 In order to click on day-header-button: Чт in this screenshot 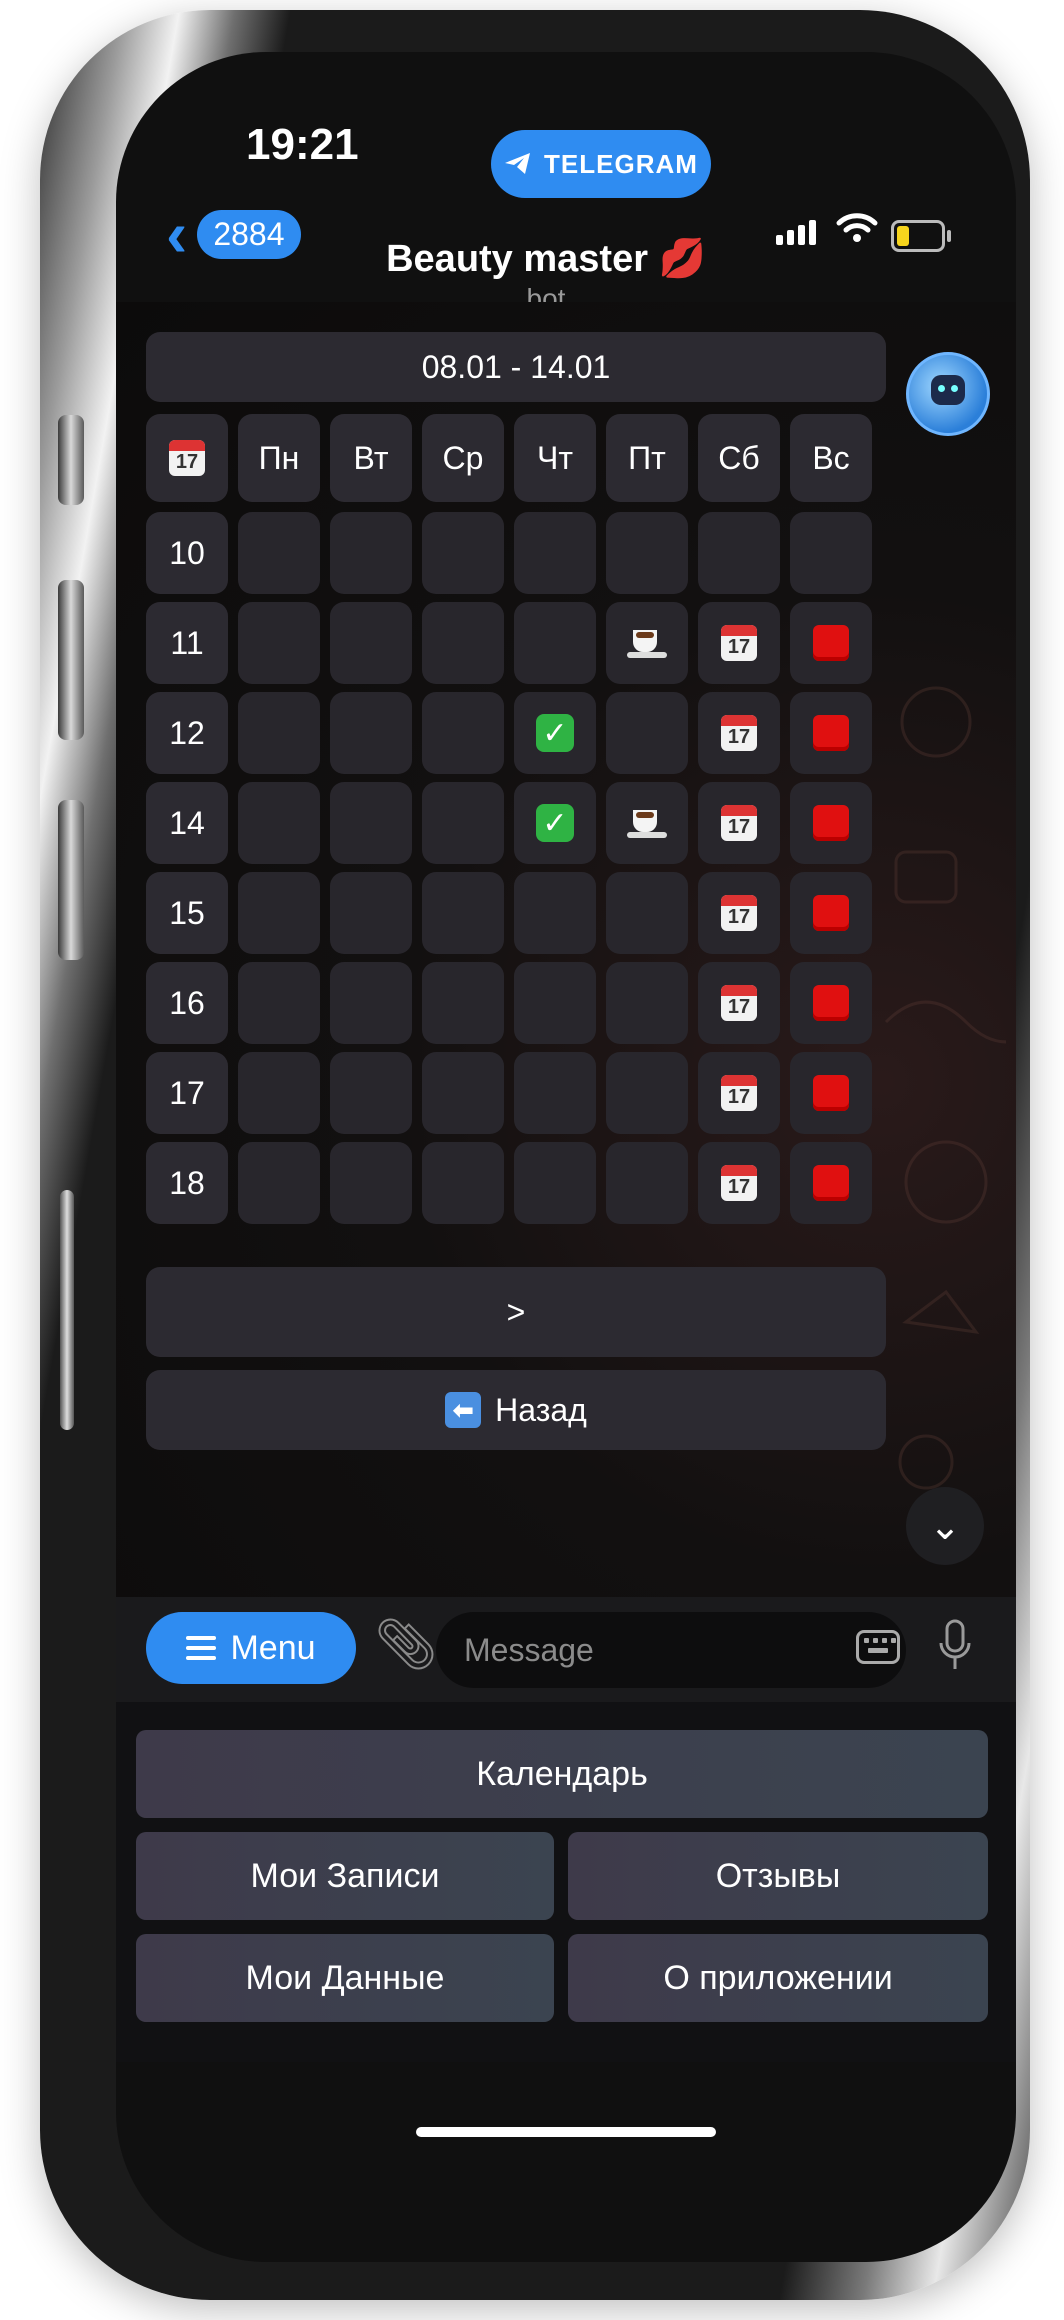, I will do `click(555, 458)`.